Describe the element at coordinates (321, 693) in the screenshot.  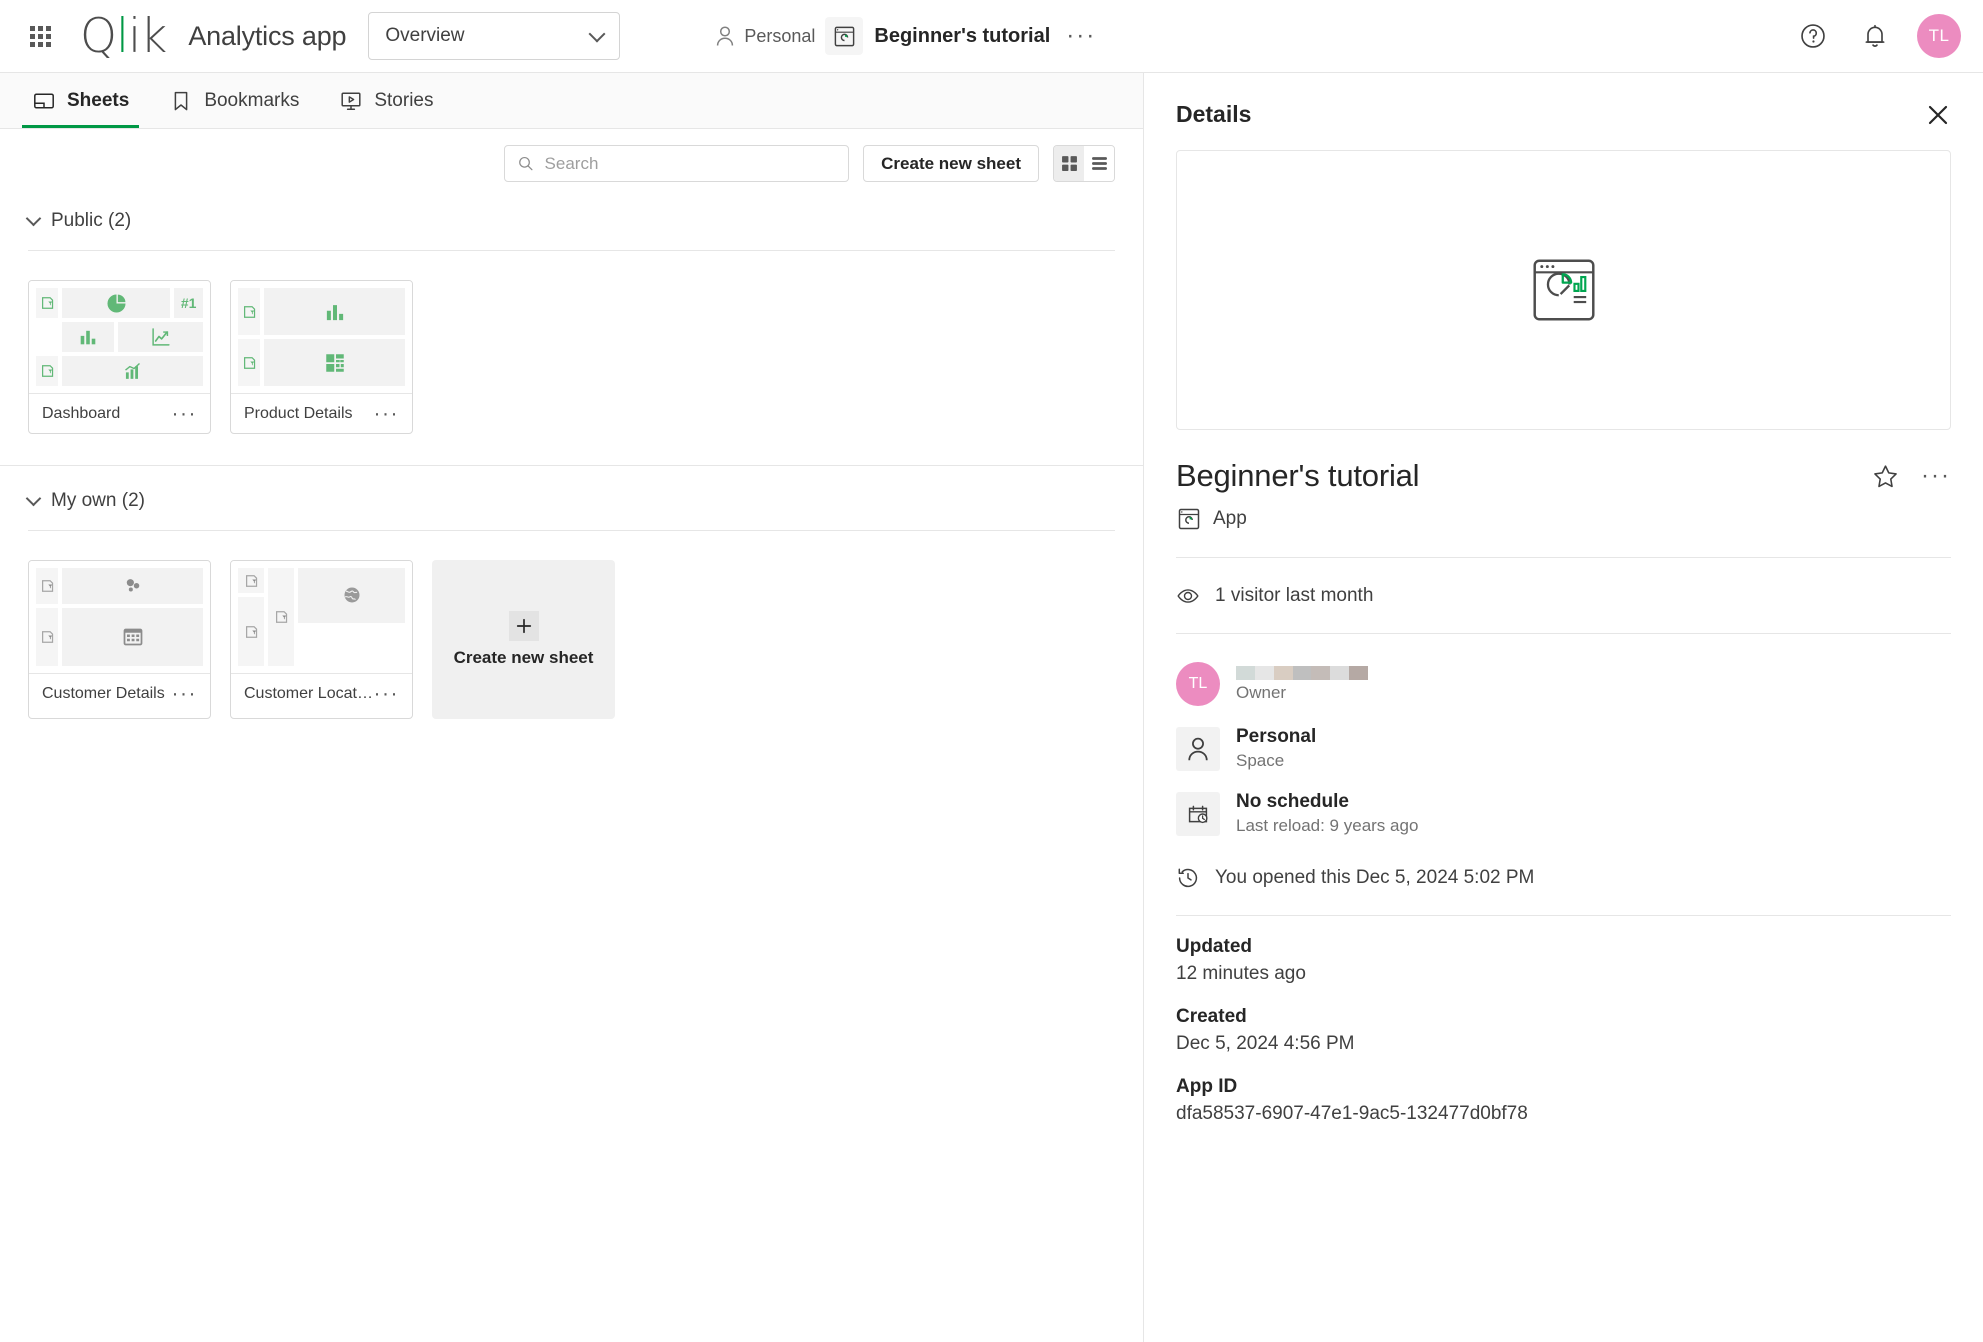
I see `sheet-card-footer: Customer Location ···` at that location.